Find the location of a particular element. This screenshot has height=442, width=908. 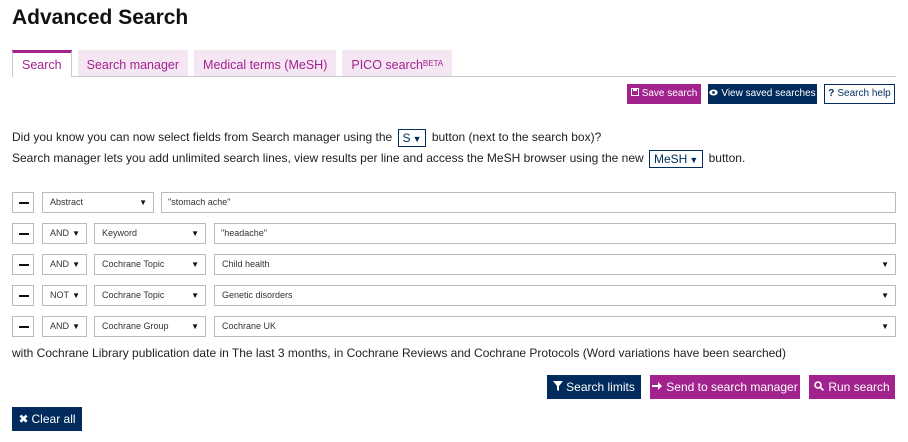

tab-medical-terms: Medical terms (MeSH) is located at coordinates (265, 63).